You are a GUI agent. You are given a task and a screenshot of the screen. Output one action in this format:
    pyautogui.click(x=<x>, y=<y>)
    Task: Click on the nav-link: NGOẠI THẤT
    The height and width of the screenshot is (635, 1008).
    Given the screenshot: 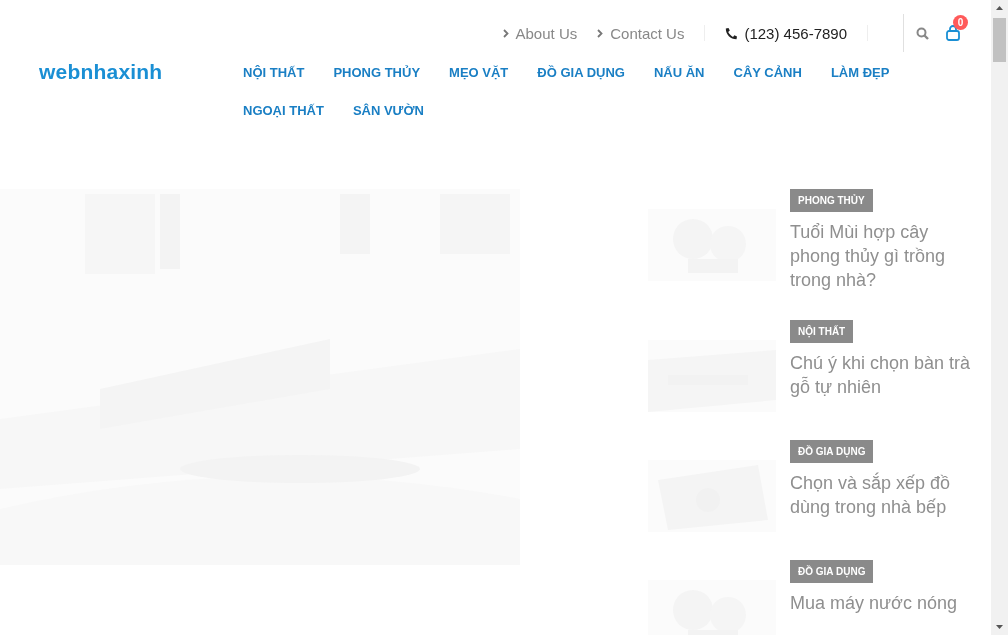 What is the action you would take?
    pyautogui.click(x=298, y=112)
    